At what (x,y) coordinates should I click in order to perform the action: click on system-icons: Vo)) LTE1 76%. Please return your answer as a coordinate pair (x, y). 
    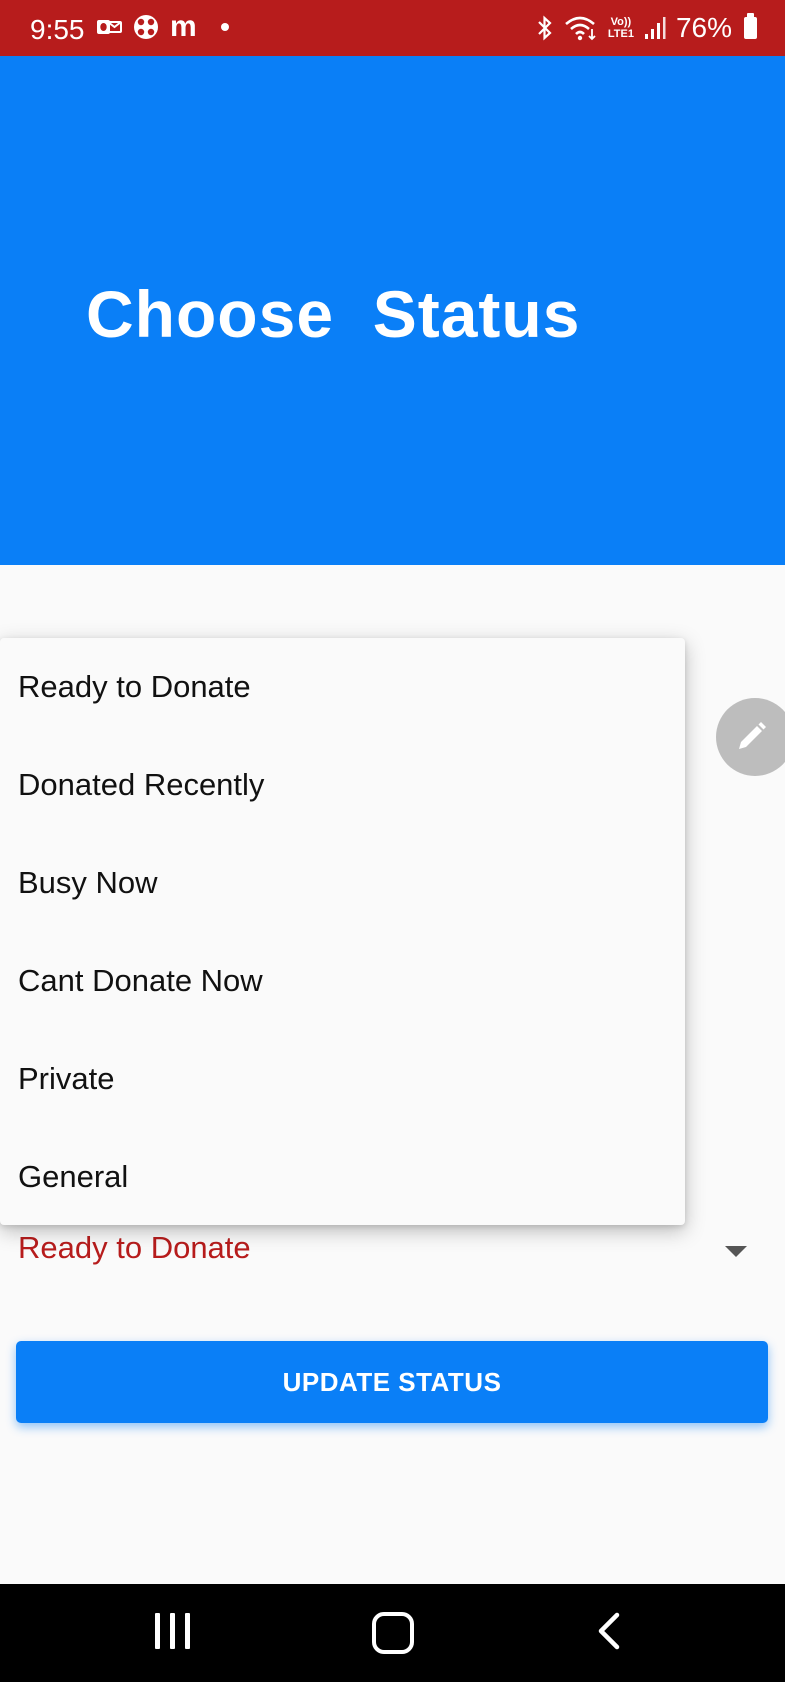
    Looking at the image, I should click on (646, 28).